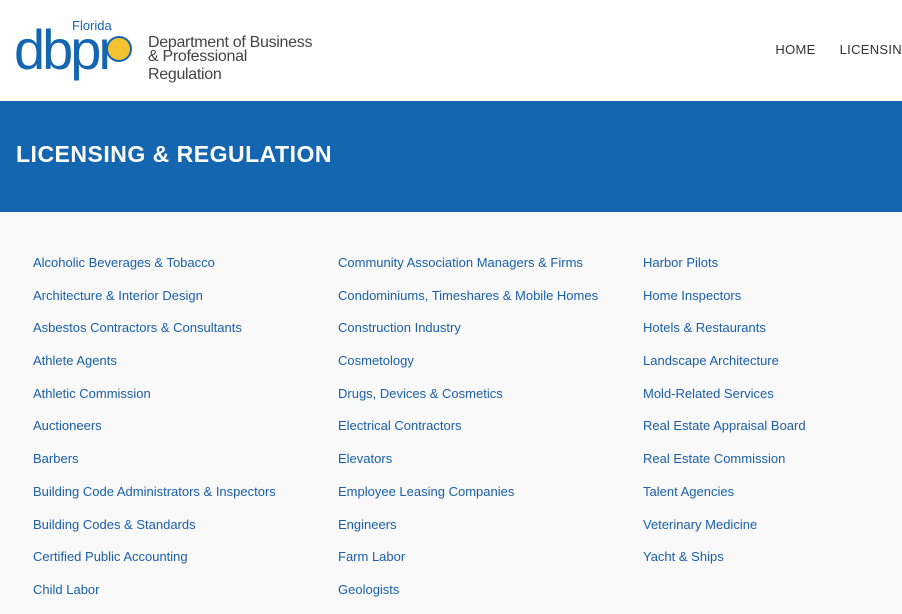 The height and width of the screenshot is (614, 902). I want to click on top-nav: HOME LICENSIN, so click(838, 49).